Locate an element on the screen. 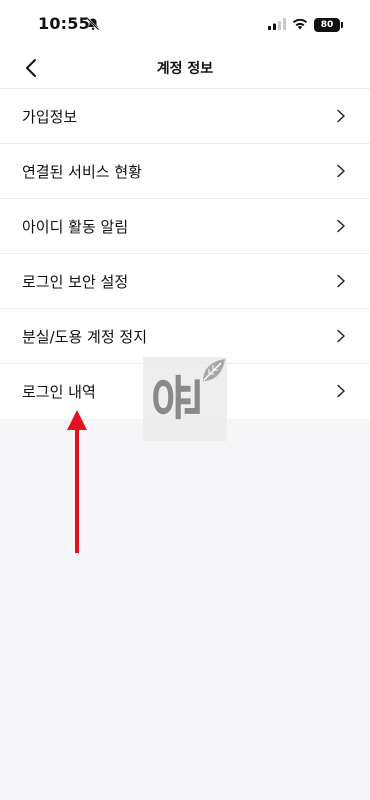 This screenshot has height=800, width=370. menu-item-label: 로그인 보안 설정 is located at coordinates (75, 281).